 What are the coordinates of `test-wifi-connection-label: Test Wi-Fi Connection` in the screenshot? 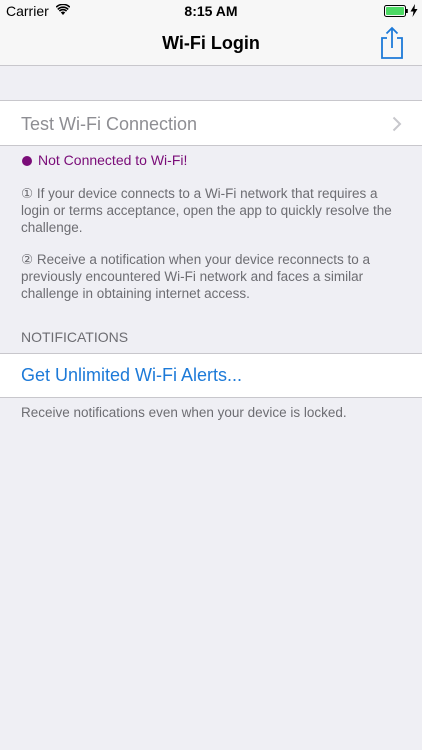 It's located at (109, 124).